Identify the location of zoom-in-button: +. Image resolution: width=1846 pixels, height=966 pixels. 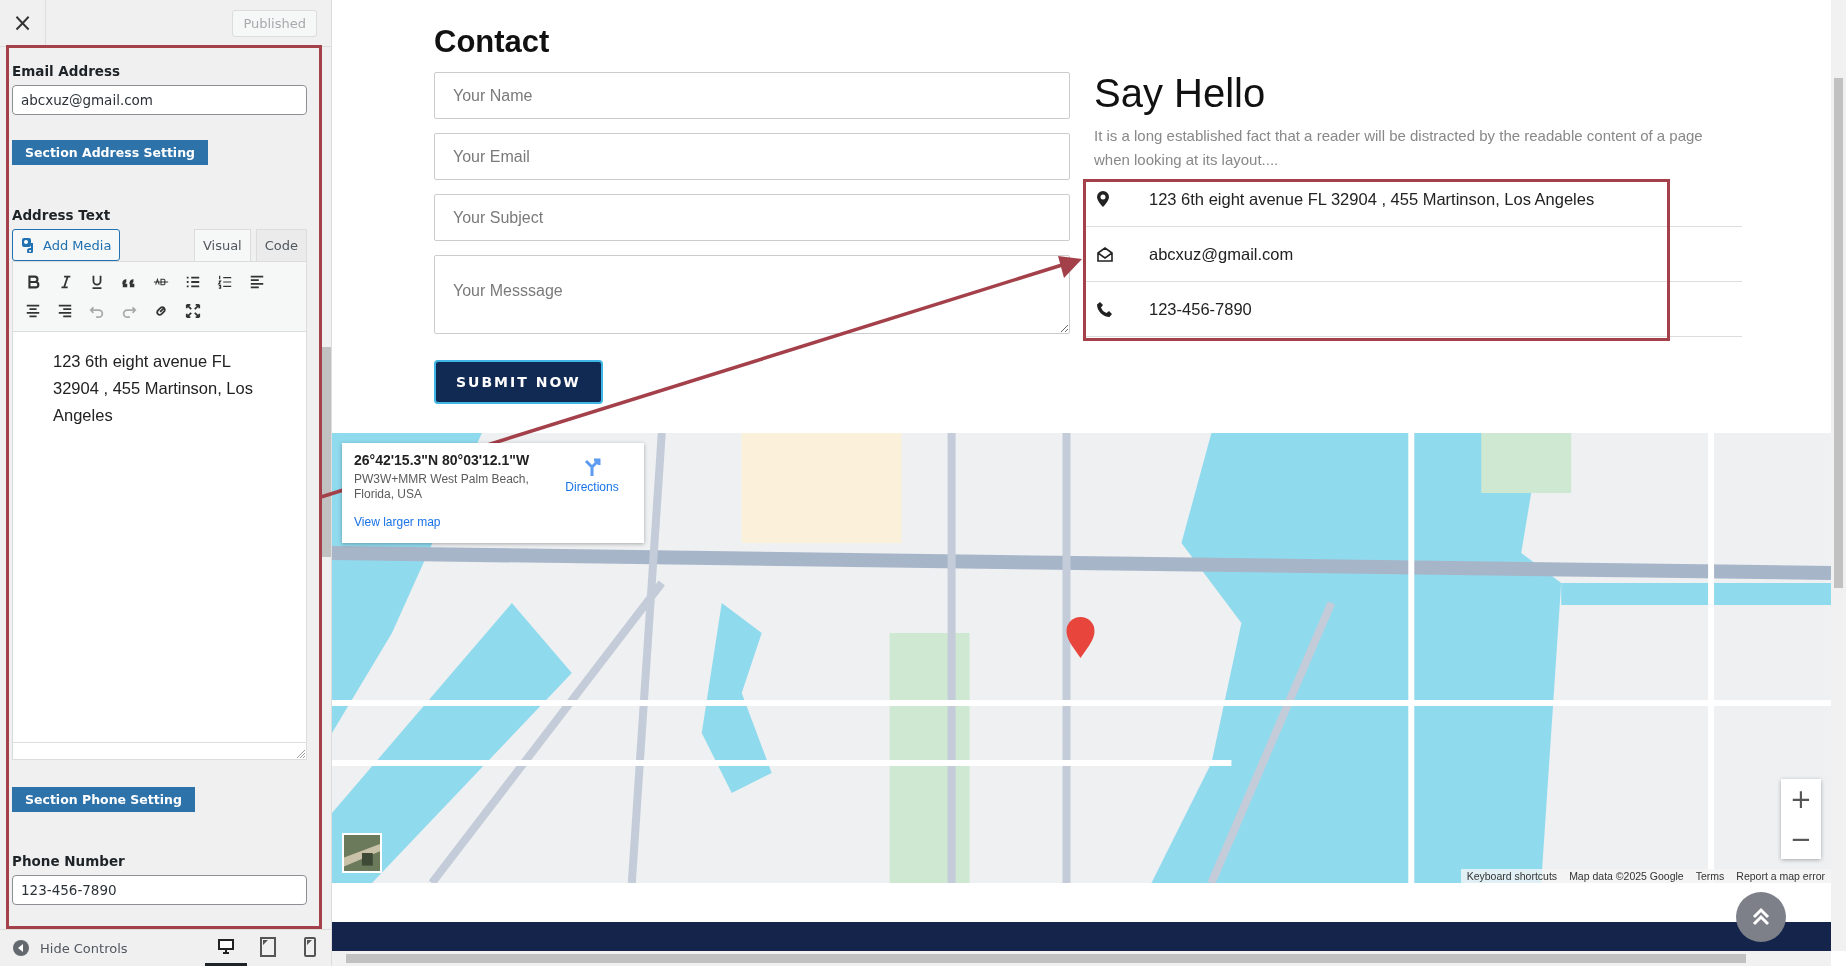
(1801, 799).